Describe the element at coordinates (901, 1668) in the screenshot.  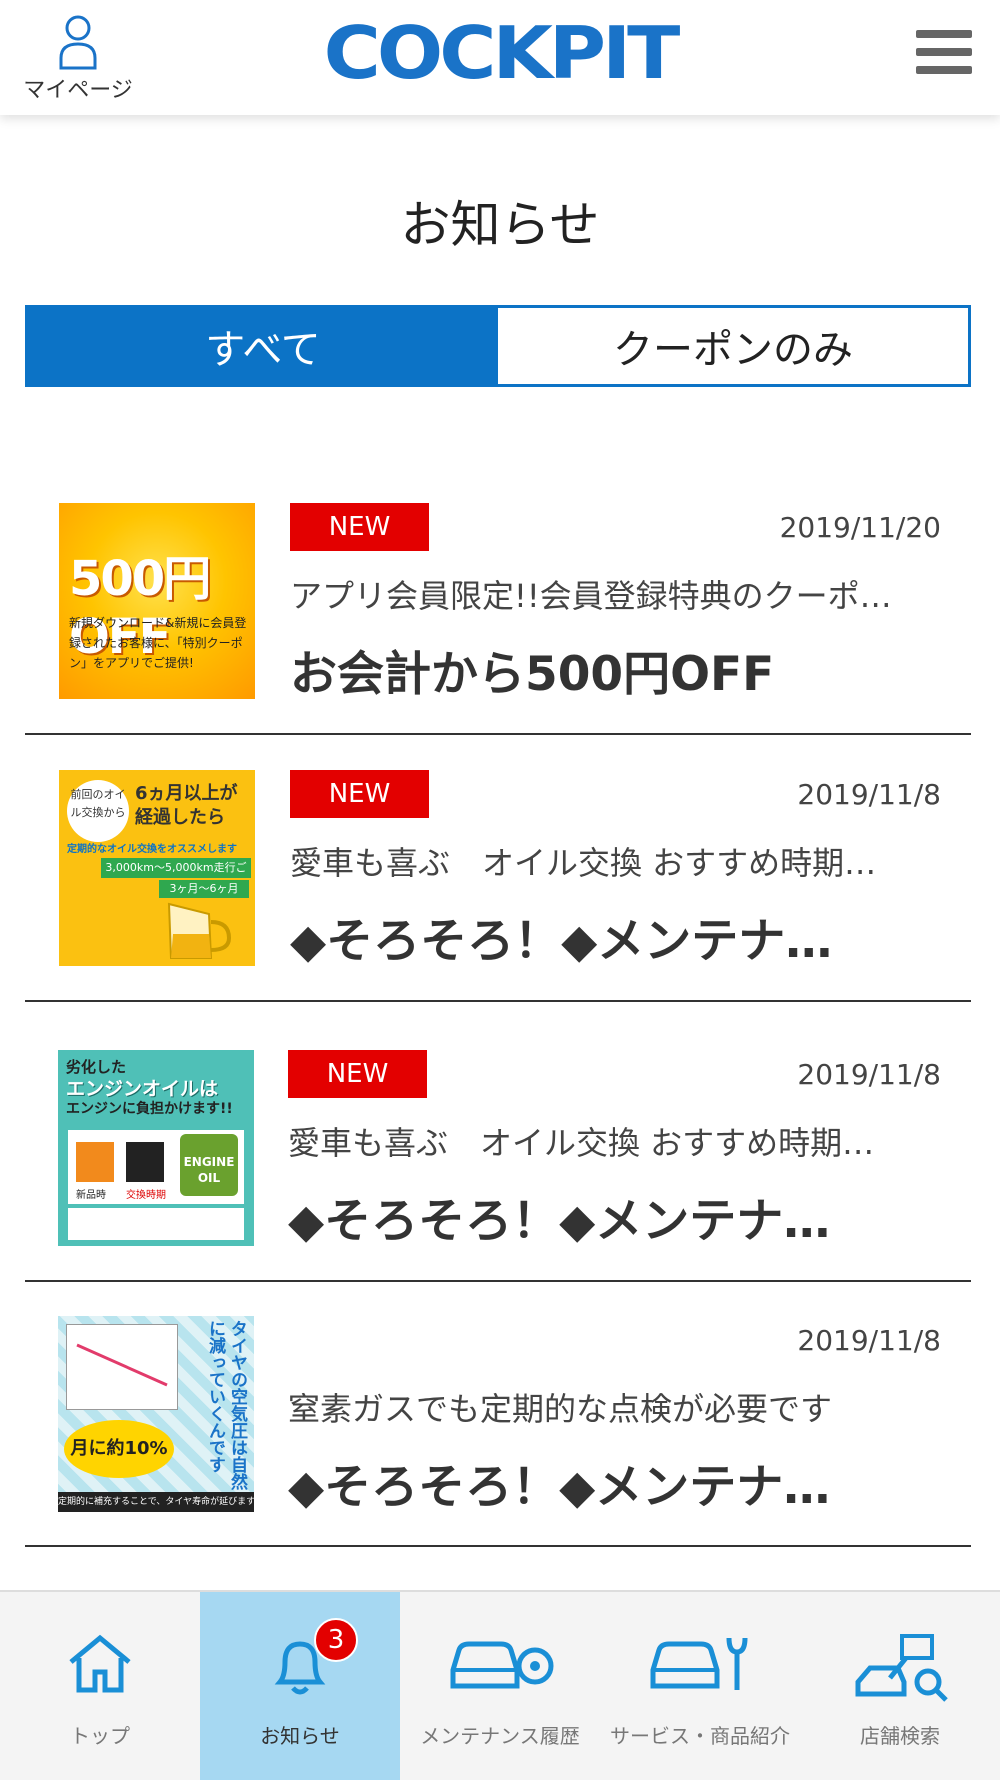
I see `store-search-icon` at that location.